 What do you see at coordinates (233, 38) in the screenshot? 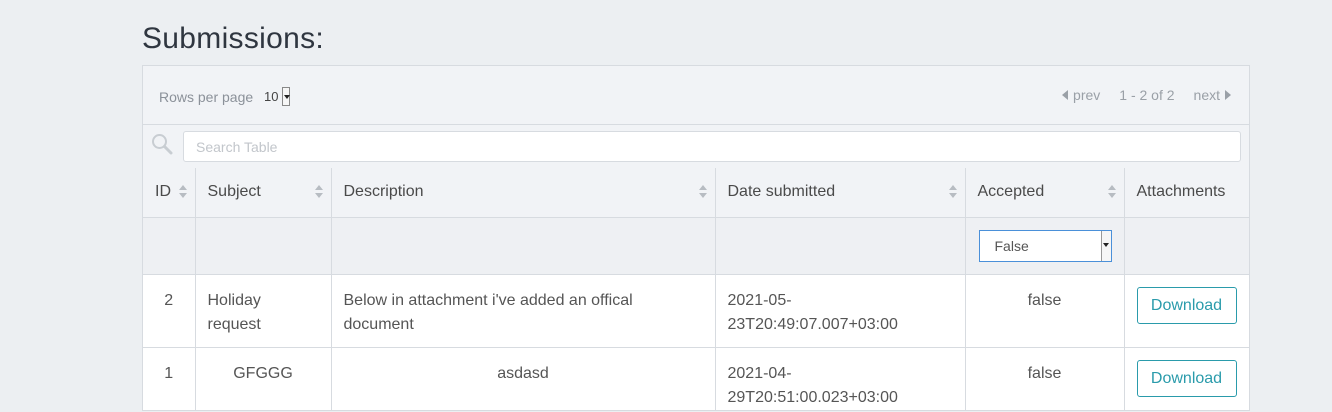
I see `page-title: Submissions:` at bounding box center [233, 38].